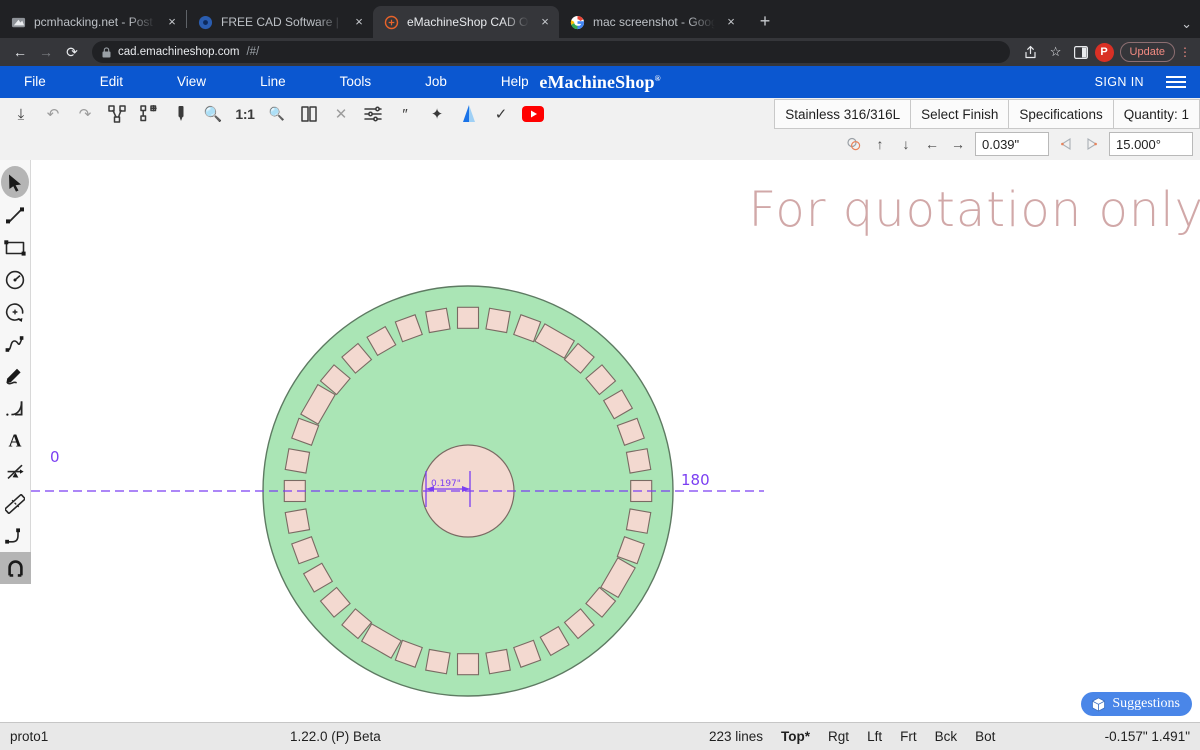  What do you see at coordinates (958, 144) in the screenshot?
I see `move-right-button: →` at bounding box center [958, 144].